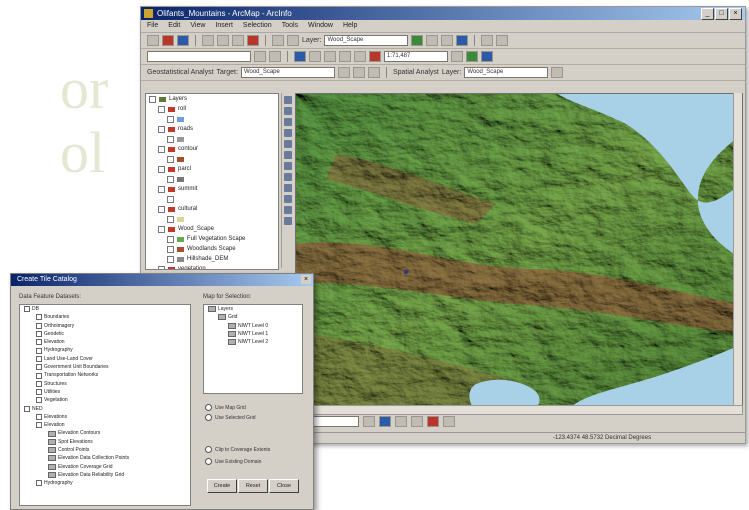 This screenshot has height=510, width=749. Describe the element at coordinates (105, 433) in the screenshot. I see `dataset-tree-item: Elevation Contours` at that location.